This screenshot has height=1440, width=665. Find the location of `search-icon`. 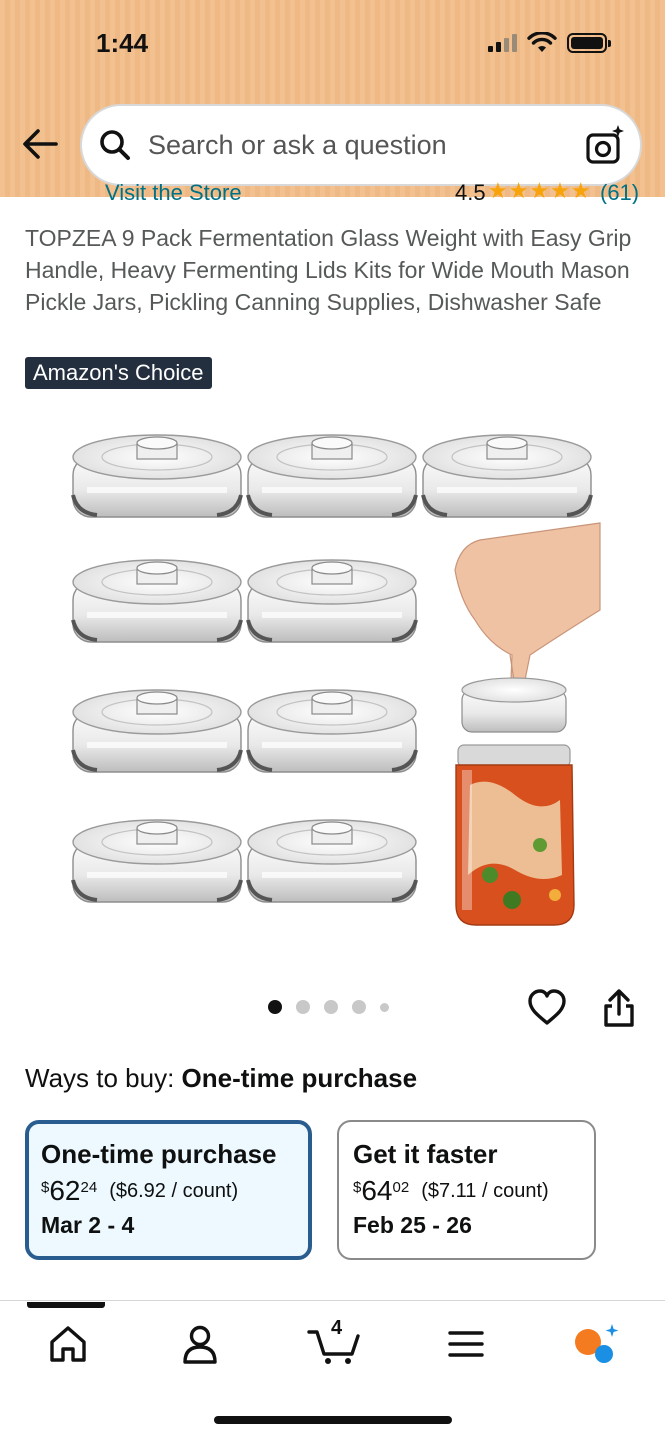

search-icon is located at coordinates (115, 145).